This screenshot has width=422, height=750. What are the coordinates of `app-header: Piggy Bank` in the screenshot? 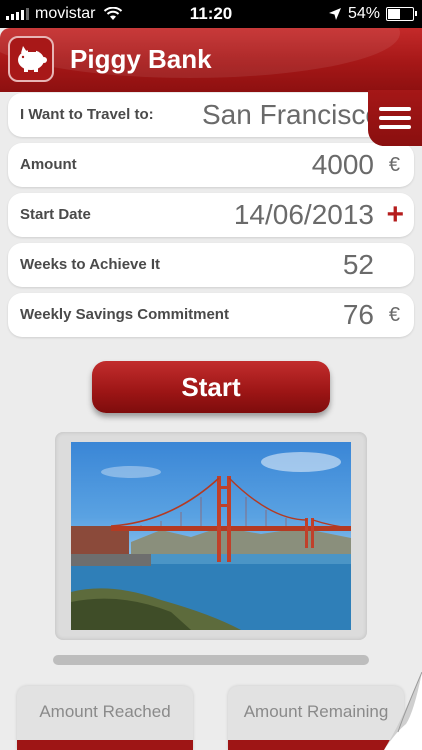 It's located at (211, 60).